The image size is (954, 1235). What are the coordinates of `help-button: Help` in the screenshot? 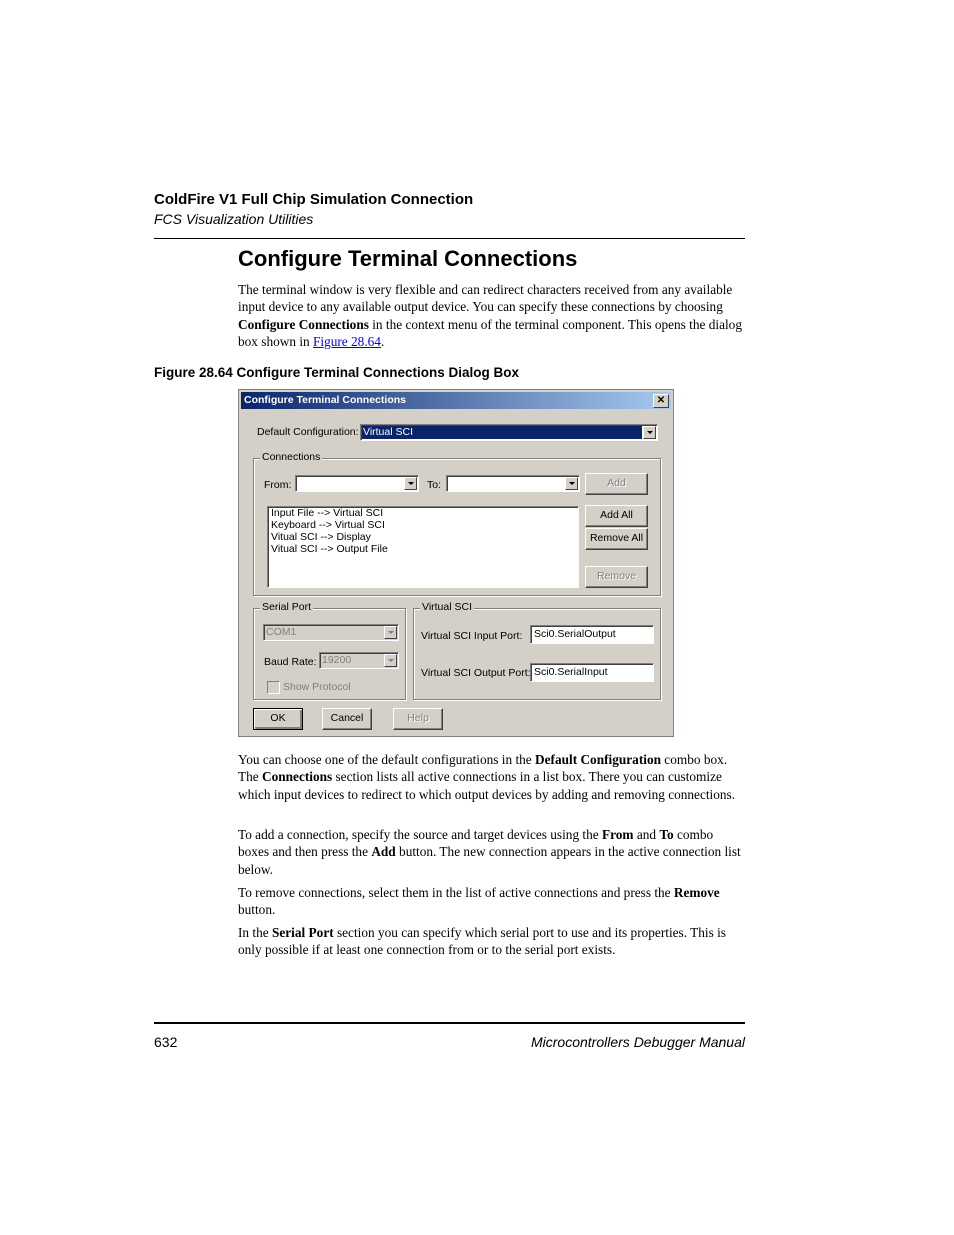 It's located at (418, 719).